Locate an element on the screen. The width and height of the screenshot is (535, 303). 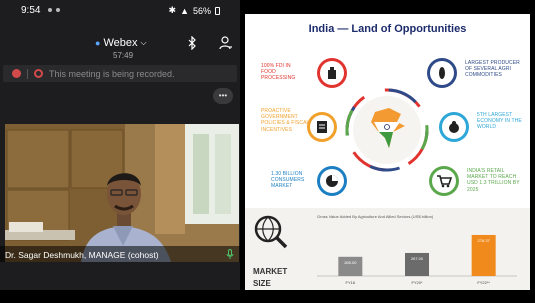
webex-header: ● Webex ⌵ 57:49 is located at coordinates (120, 45).